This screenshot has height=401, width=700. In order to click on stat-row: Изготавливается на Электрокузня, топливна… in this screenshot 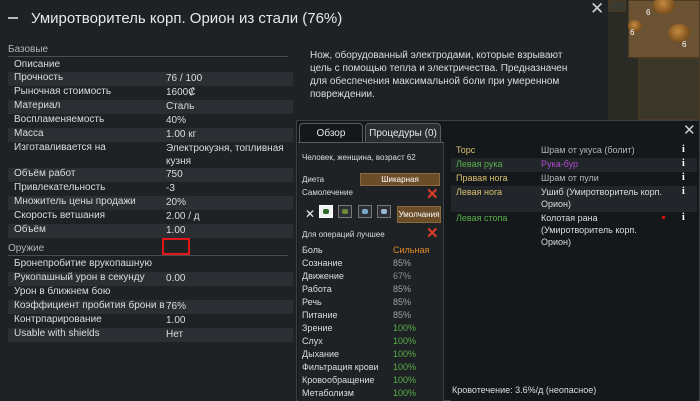, I will do `click(150, 155)`.